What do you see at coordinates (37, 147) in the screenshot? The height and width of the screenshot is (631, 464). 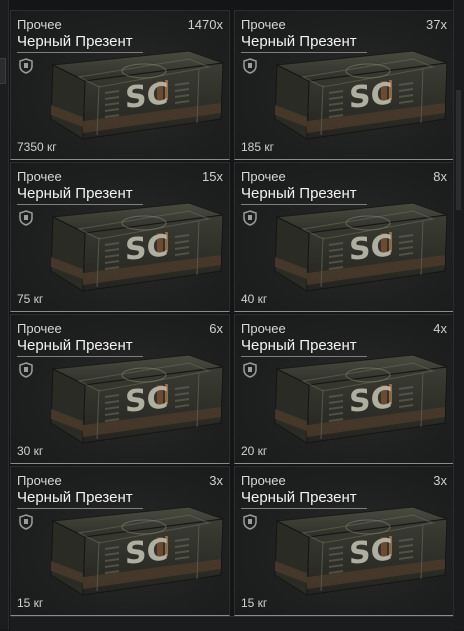 I see `item-weight: 7350 кг` at bounding box center [37, 147].